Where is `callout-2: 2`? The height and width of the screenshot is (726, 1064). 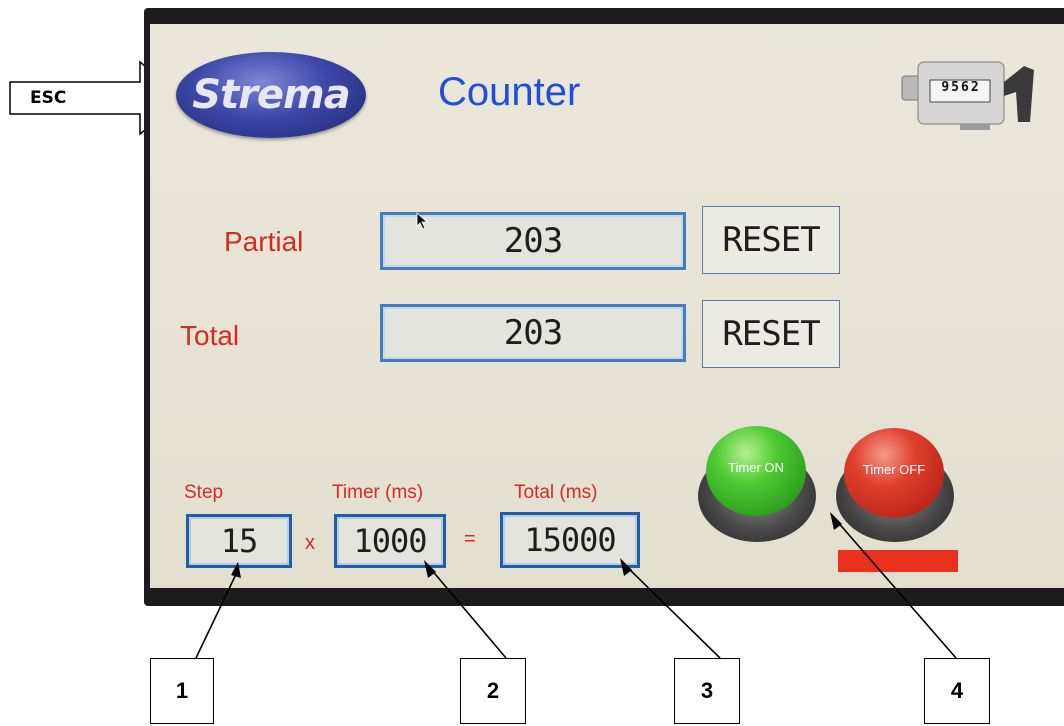 callout-2: 2 is located at coordinates (493, 691).